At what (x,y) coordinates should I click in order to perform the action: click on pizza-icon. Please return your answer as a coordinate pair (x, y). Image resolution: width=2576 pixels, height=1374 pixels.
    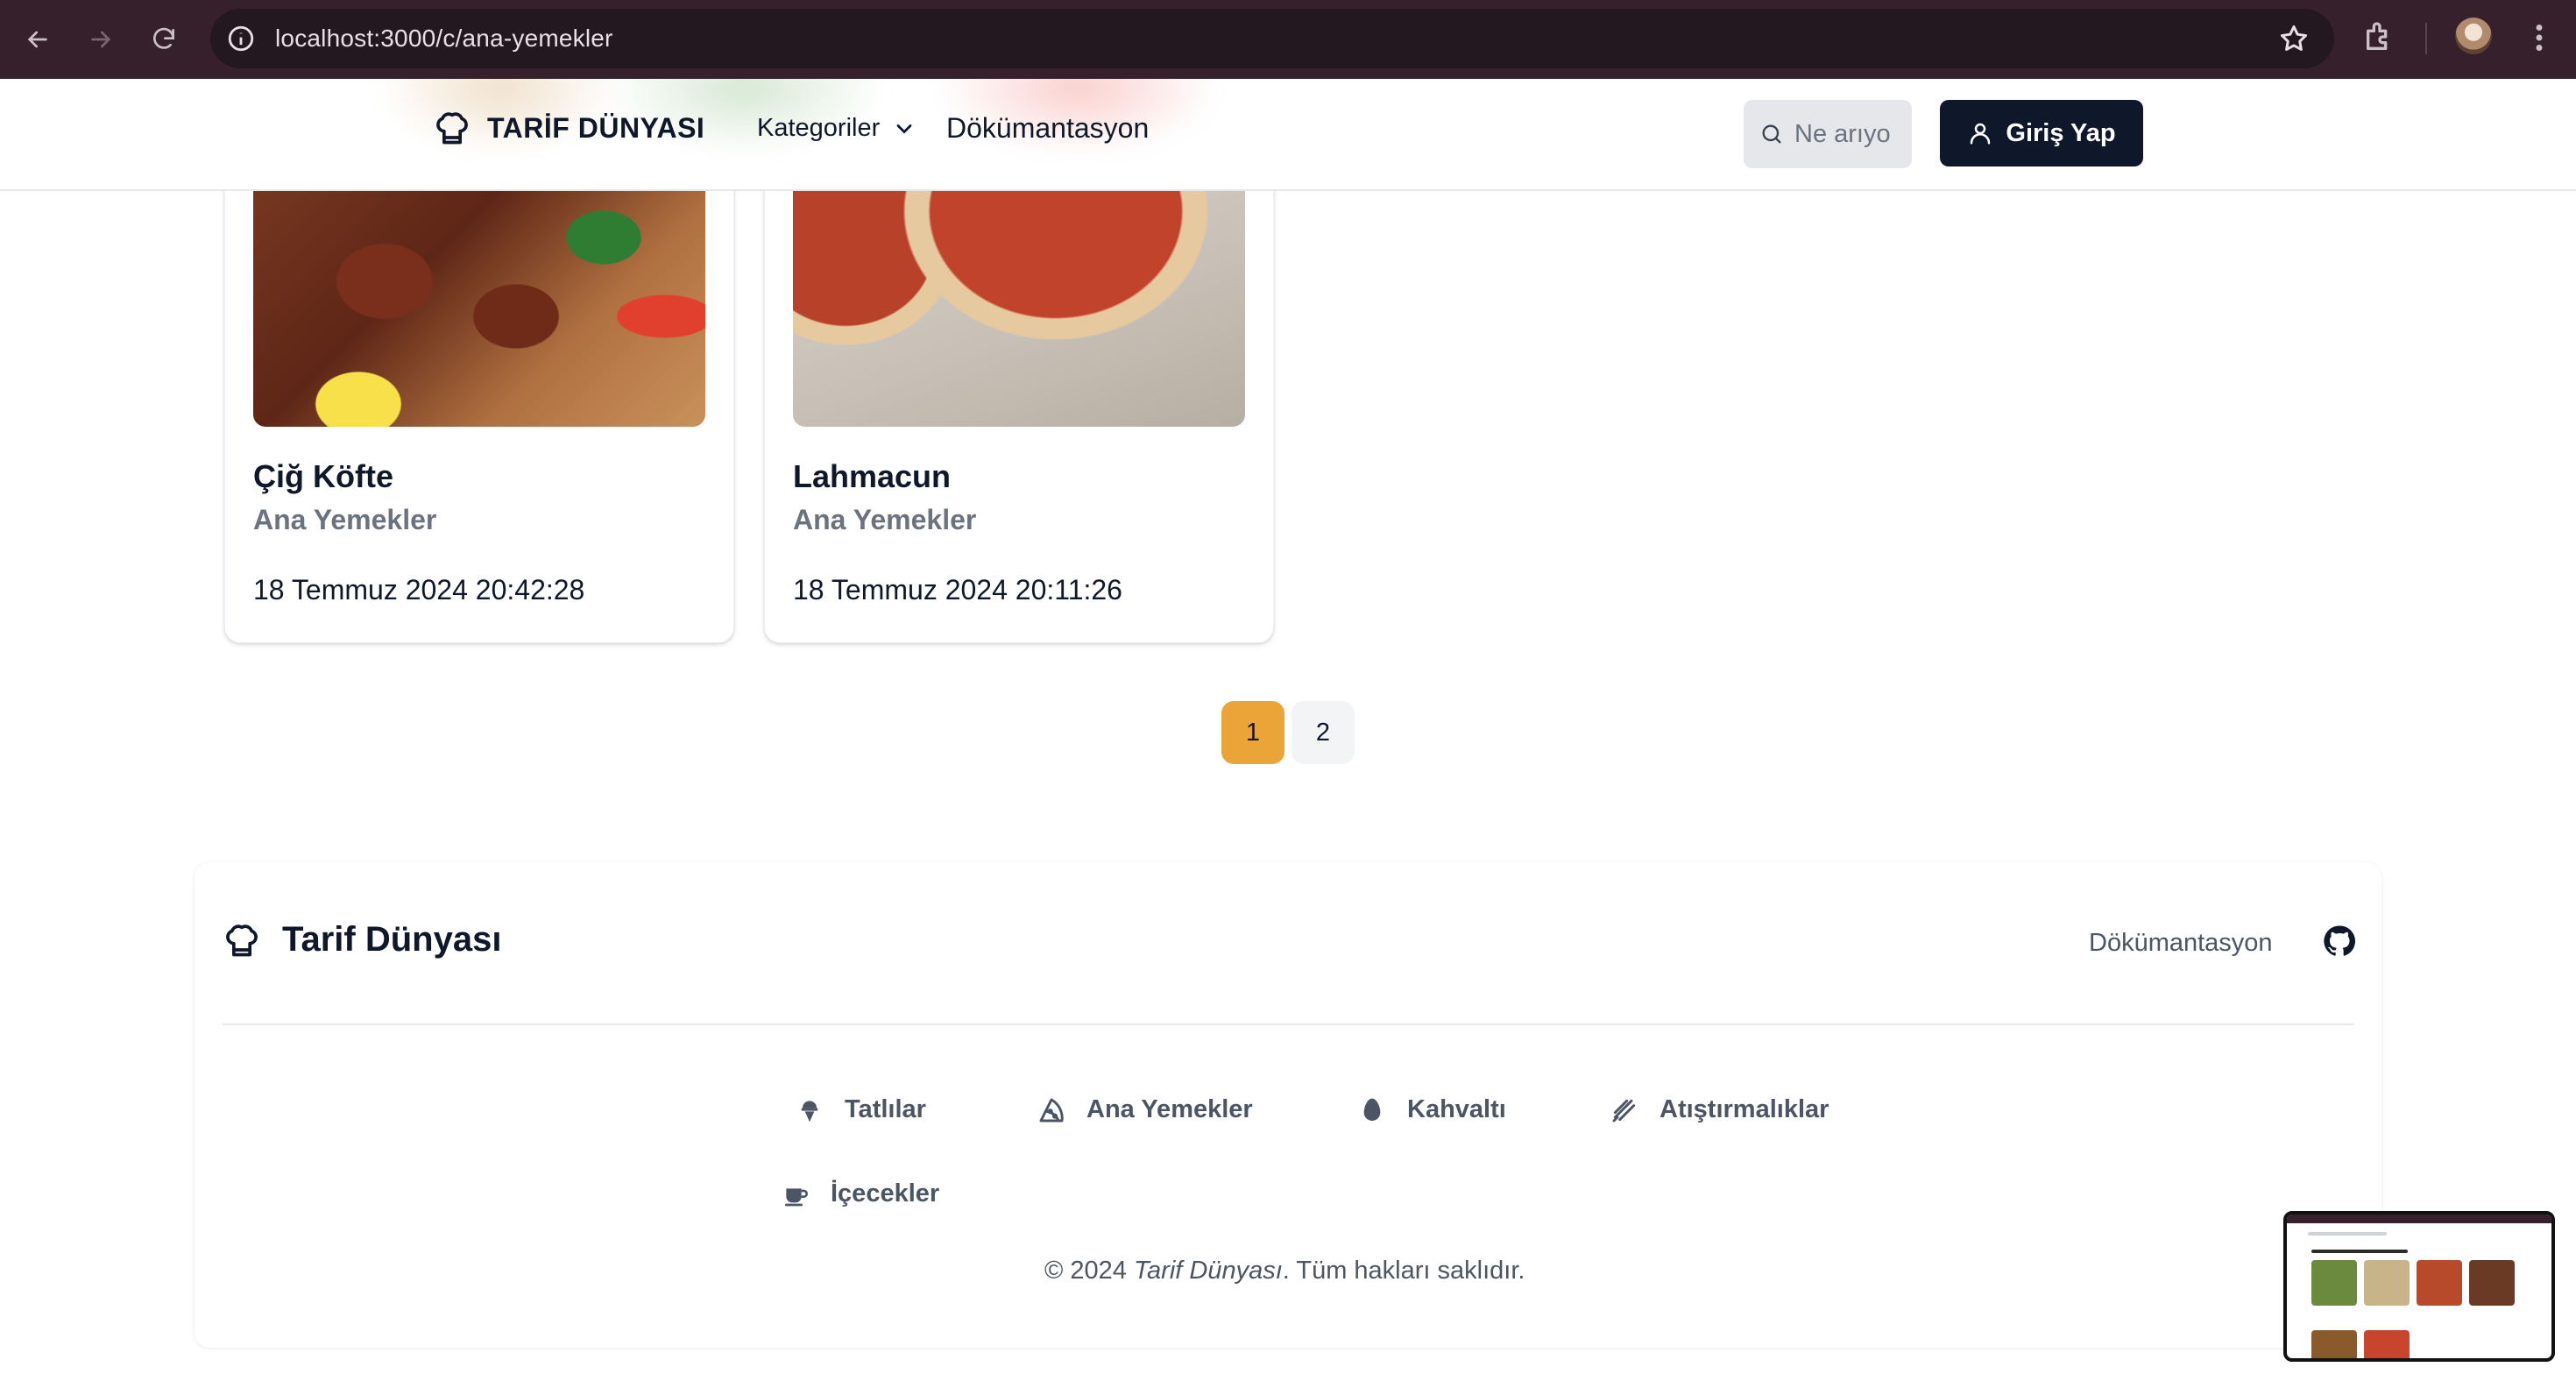
    Looking at the image, I should click on (1051, 1110).